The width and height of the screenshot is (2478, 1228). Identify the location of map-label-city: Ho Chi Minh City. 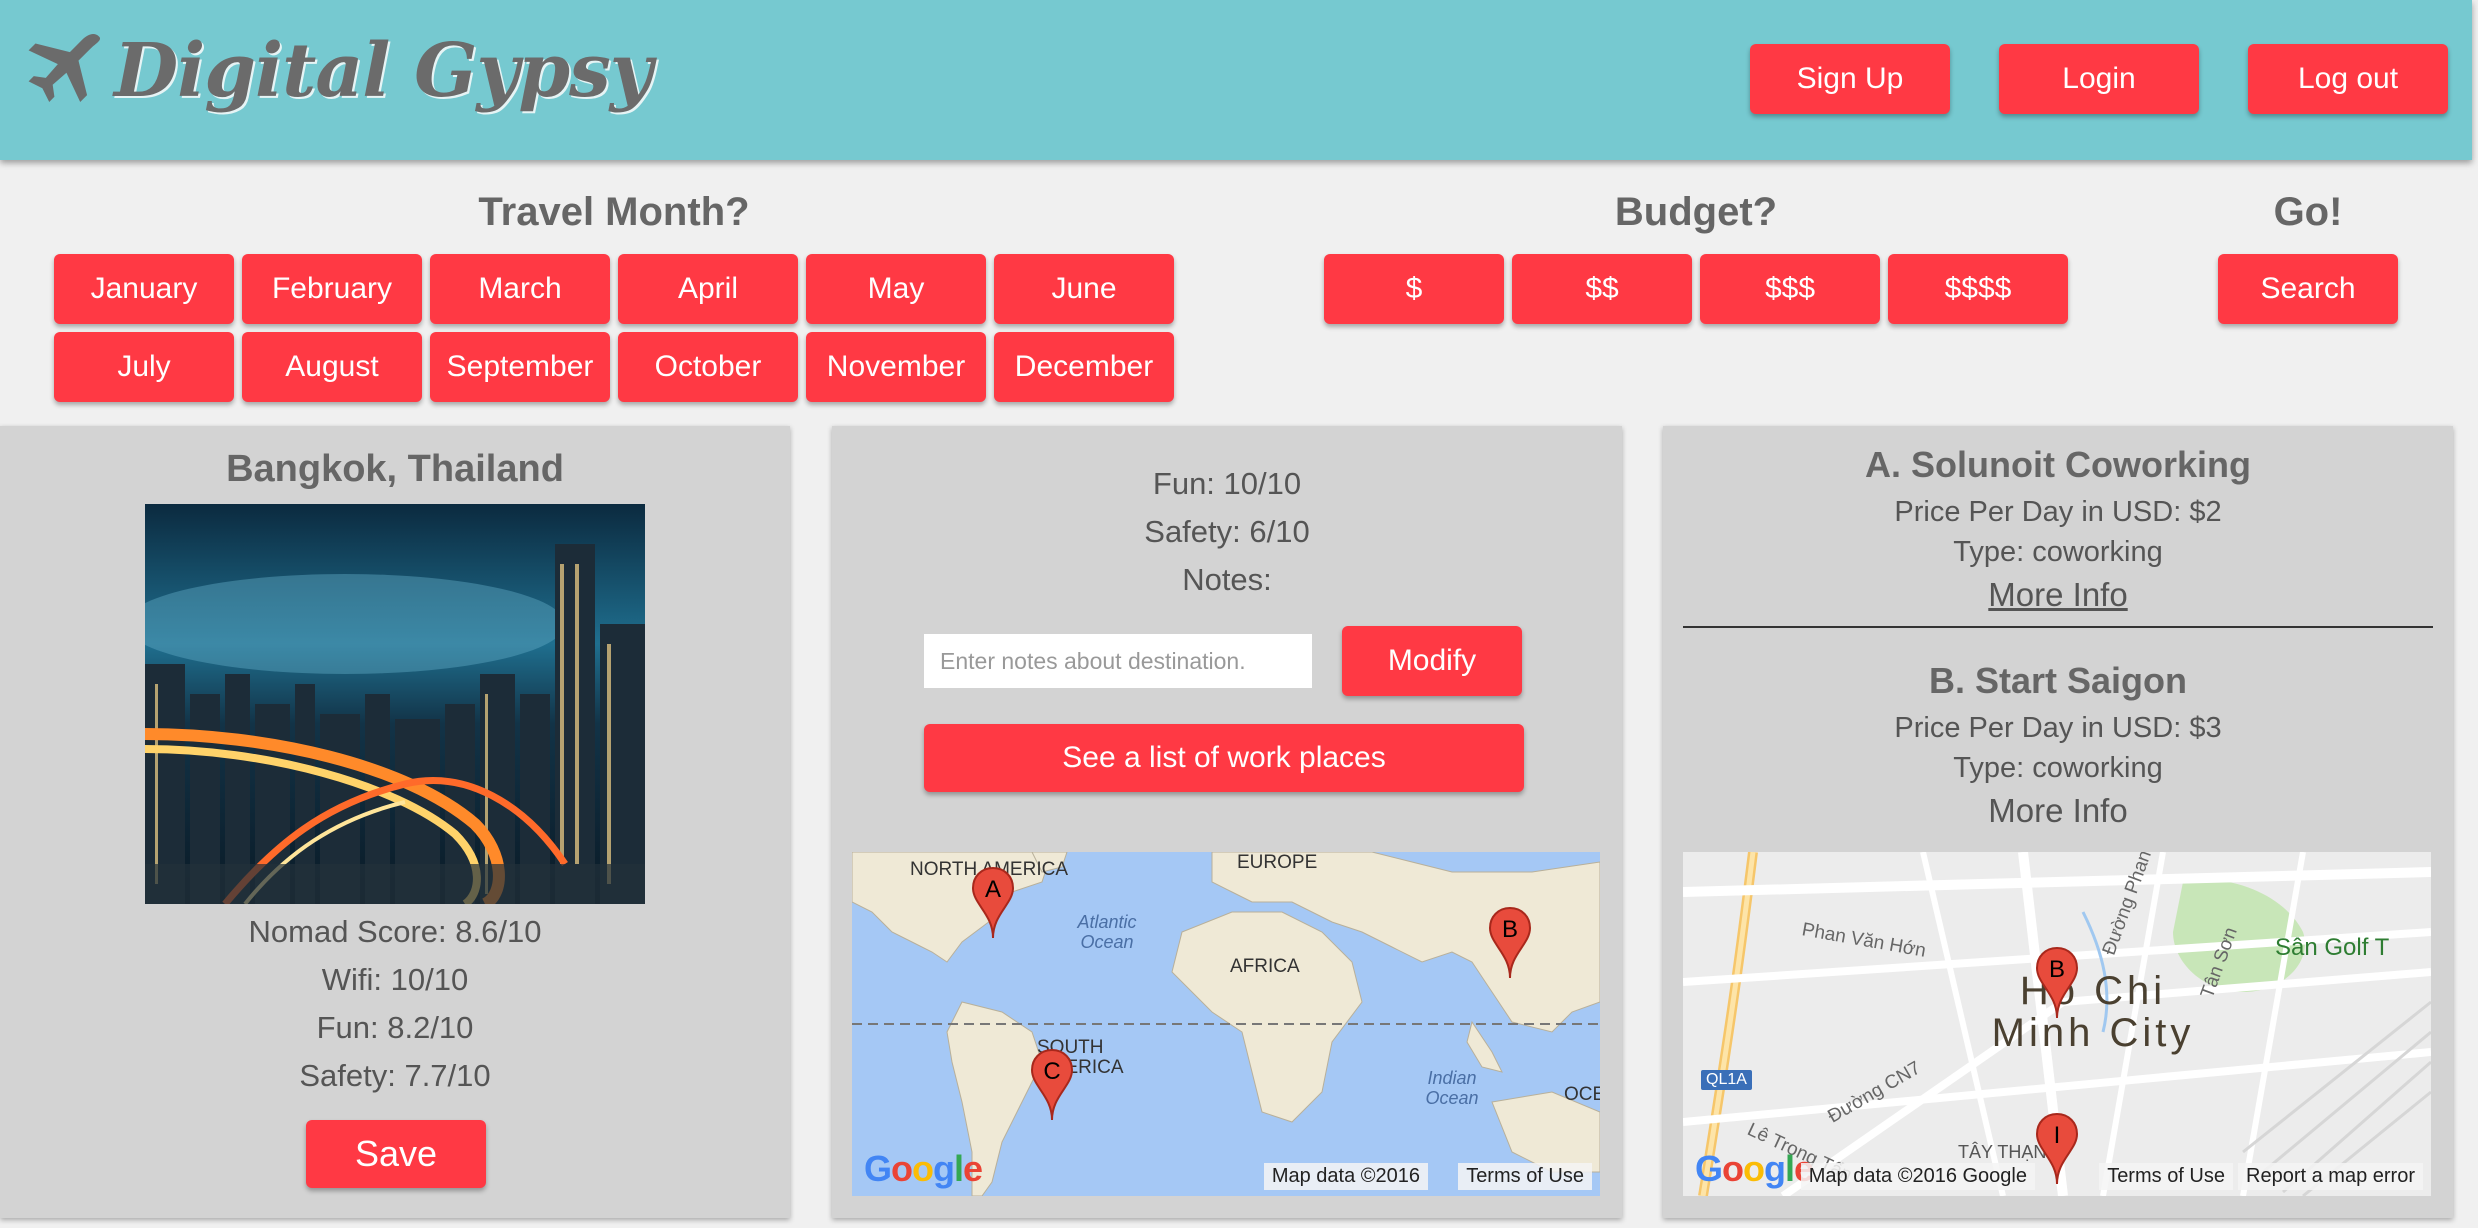
(2093, 1012).